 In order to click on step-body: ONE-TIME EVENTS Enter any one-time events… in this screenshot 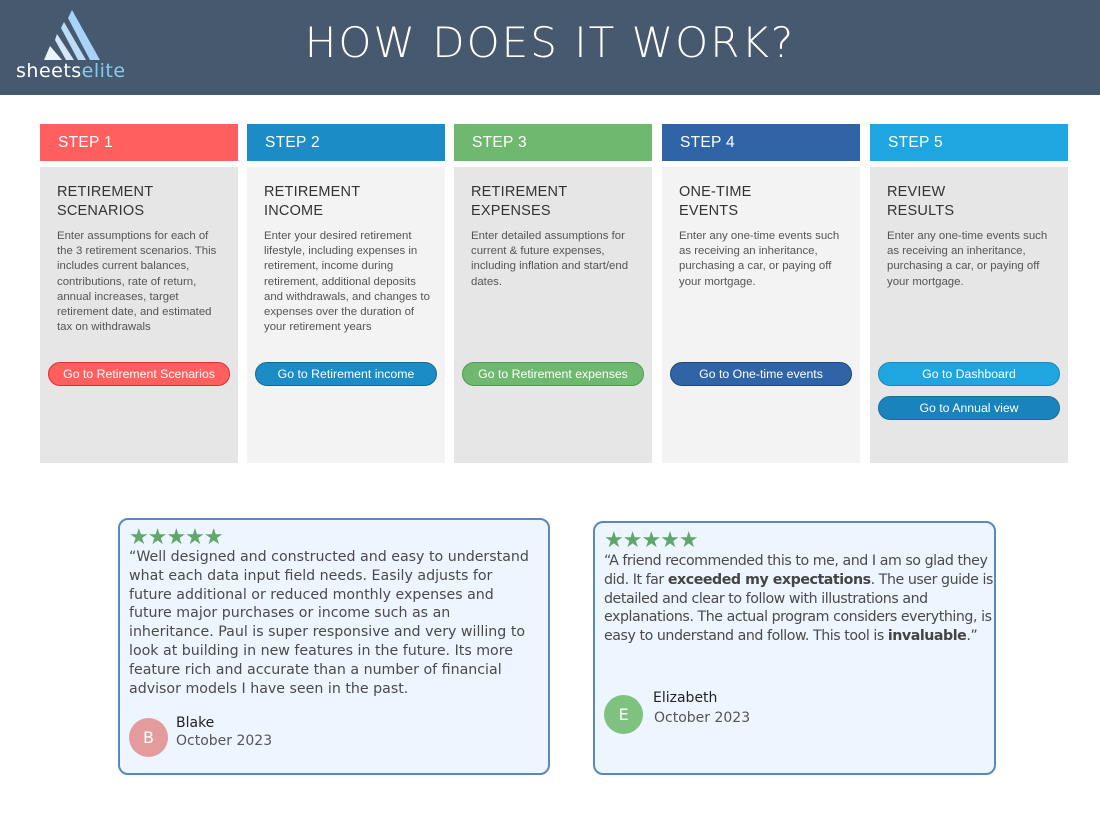, I will do `click(761, 315)`.